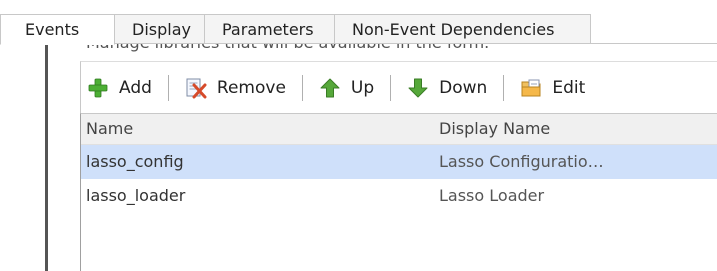  Describe the element at coordinates (257, 129) in the screenshot. I see `column-header-name: Name` at that location.